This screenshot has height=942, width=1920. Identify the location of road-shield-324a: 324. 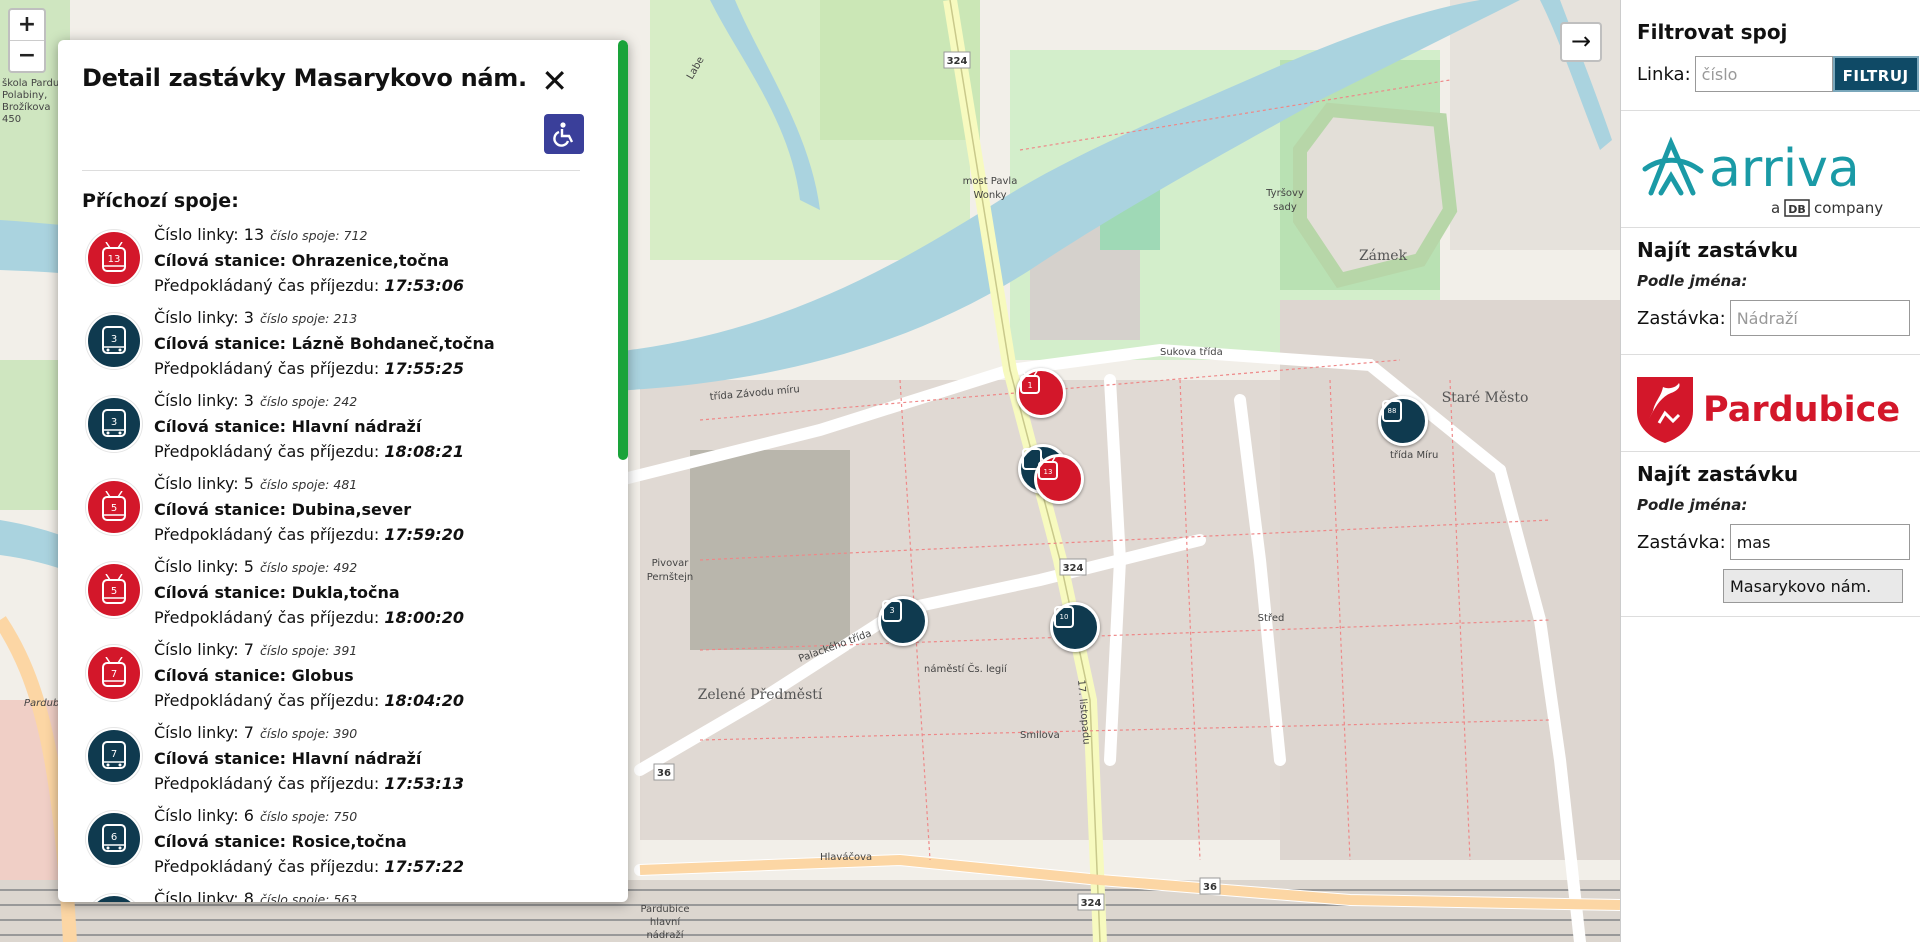
(957, 61).